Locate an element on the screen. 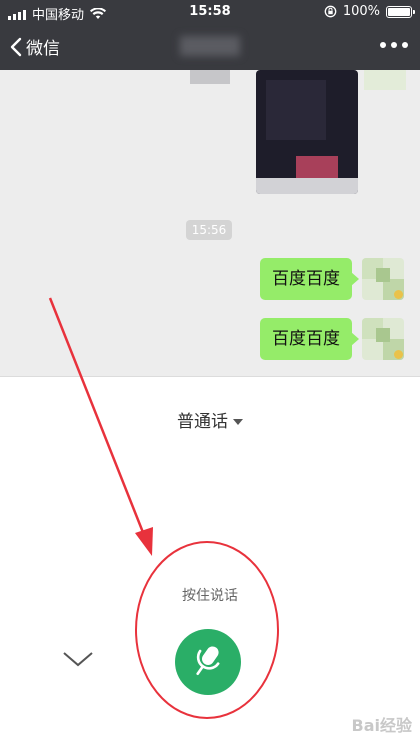  collapse-button is located at coordinates (78, 659).